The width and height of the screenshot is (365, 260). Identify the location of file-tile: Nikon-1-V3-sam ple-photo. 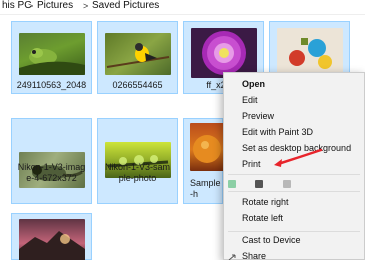
(137, 161).